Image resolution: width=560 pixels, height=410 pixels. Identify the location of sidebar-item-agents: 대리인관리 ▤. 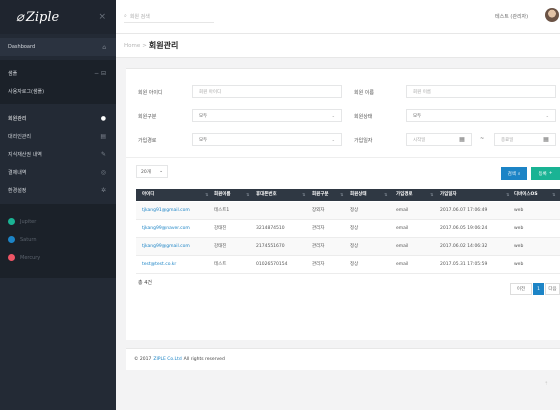
(58, 136).